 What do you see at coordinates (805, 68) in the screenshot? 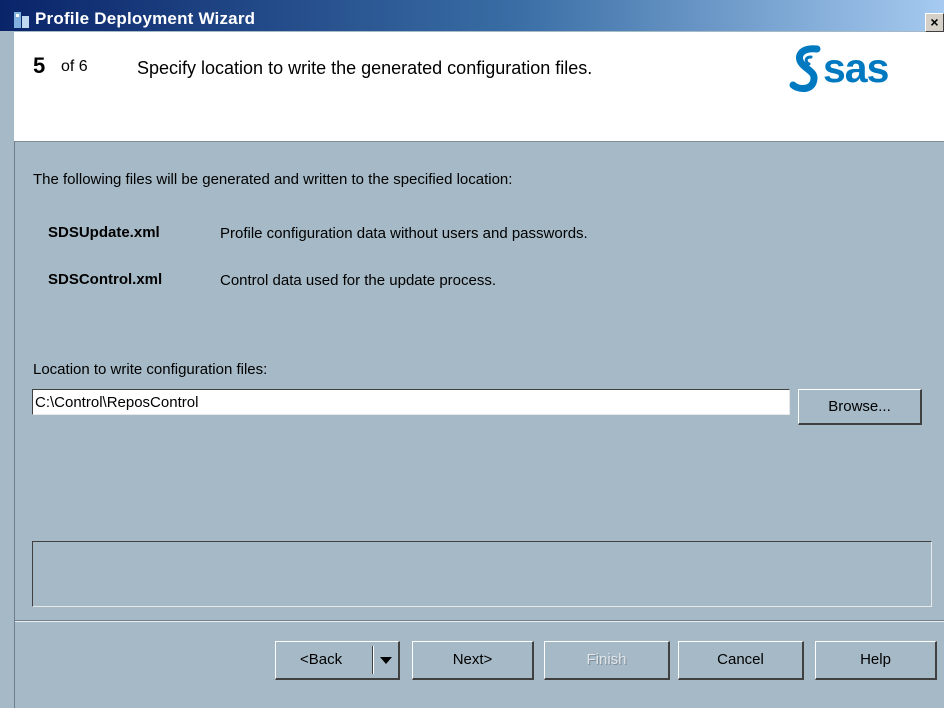
I see `sas-swirl-icon` at bounding box center [805, 68].